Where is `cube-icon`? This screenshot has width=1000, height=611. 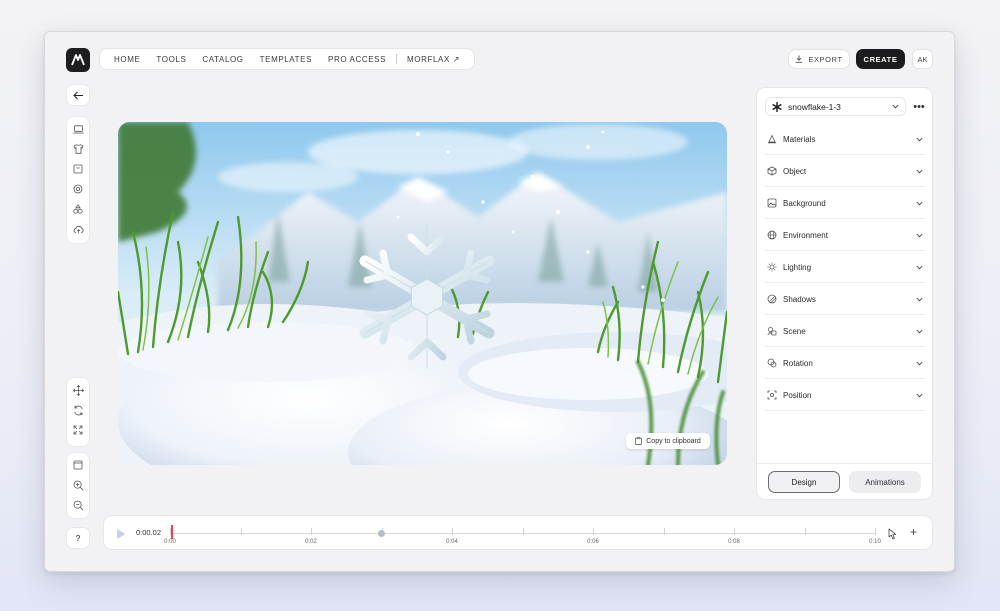
cube-icon is located at coordinates (772, 171).